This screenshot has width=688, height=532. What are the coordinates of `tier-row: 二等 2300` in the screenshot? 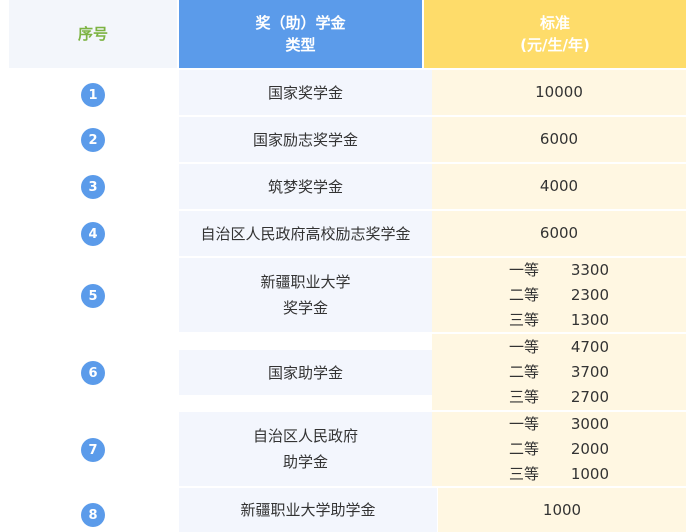 It's located at (559, 295).